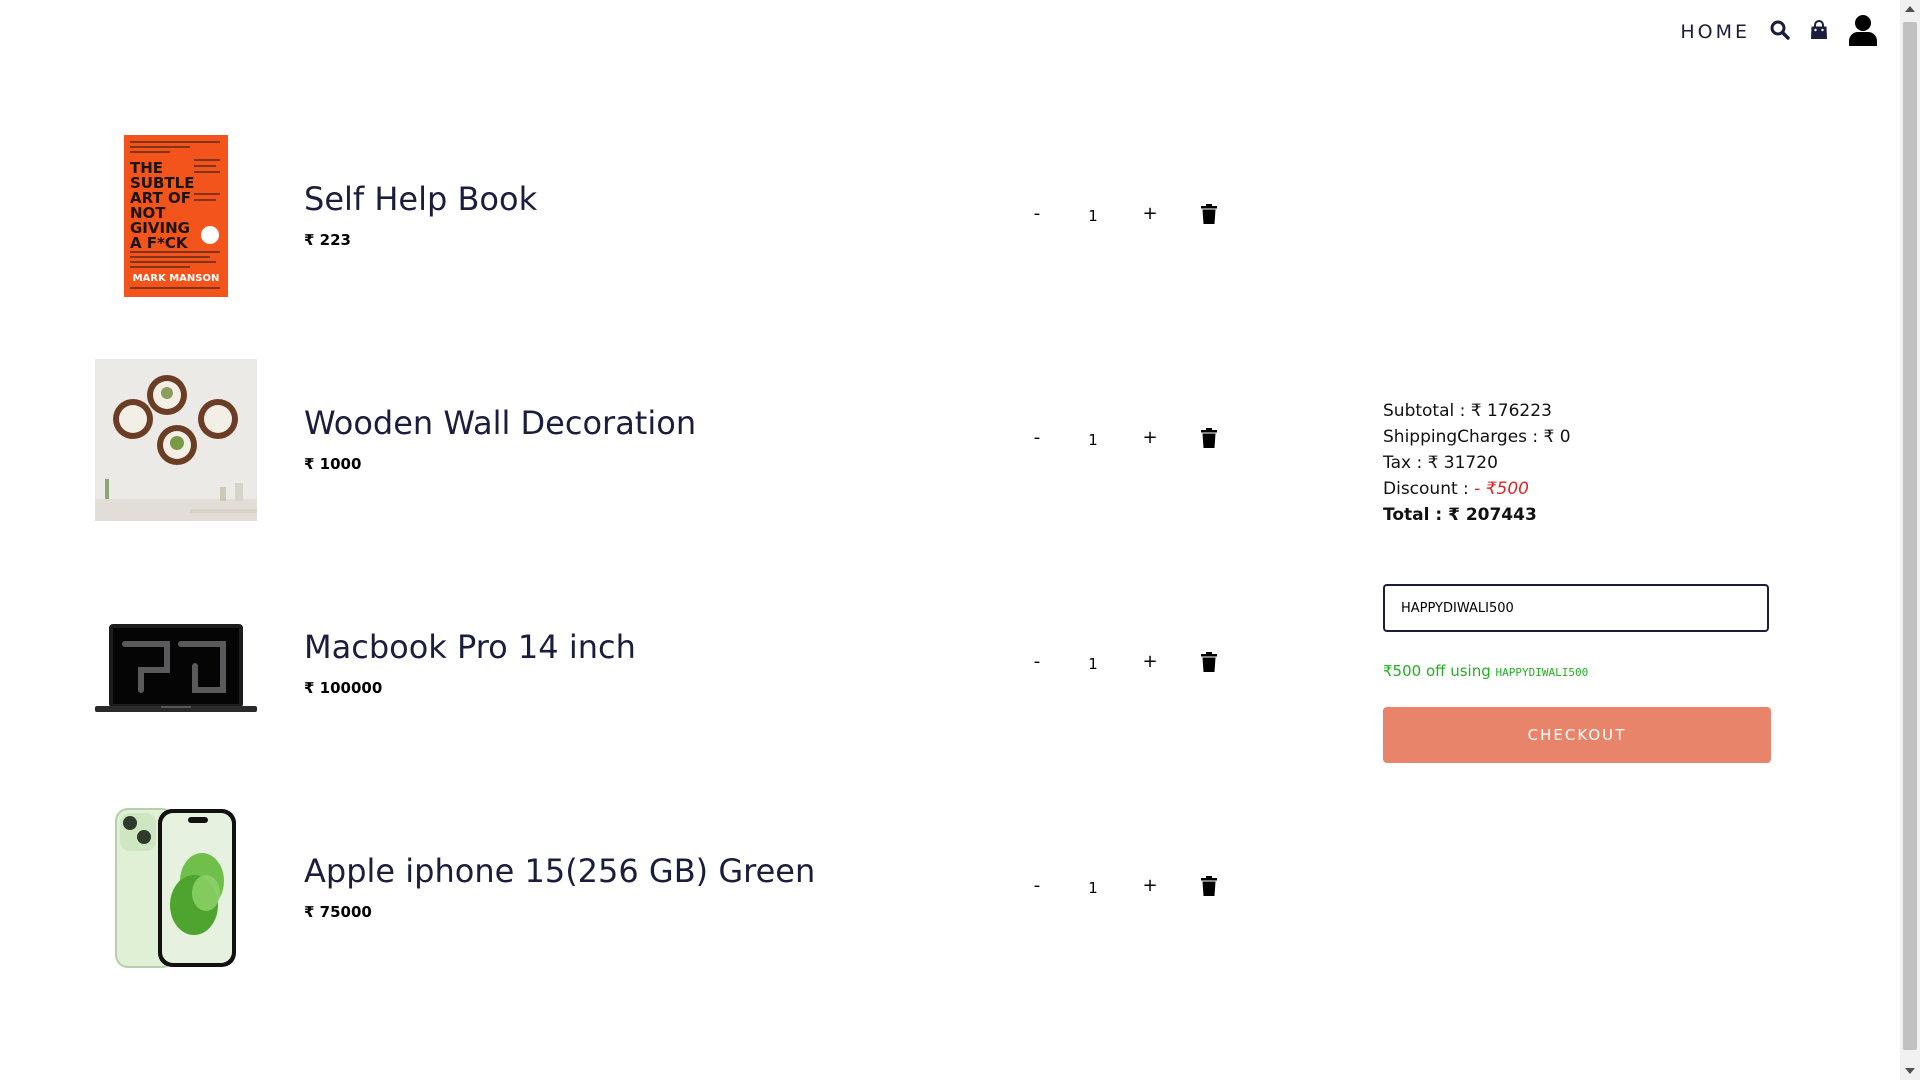 The image size is (1920, 1080). I want to click on cart-item: Macbook Pro 14 inch ₹ 100000 - 1 +, so click(695, 664).